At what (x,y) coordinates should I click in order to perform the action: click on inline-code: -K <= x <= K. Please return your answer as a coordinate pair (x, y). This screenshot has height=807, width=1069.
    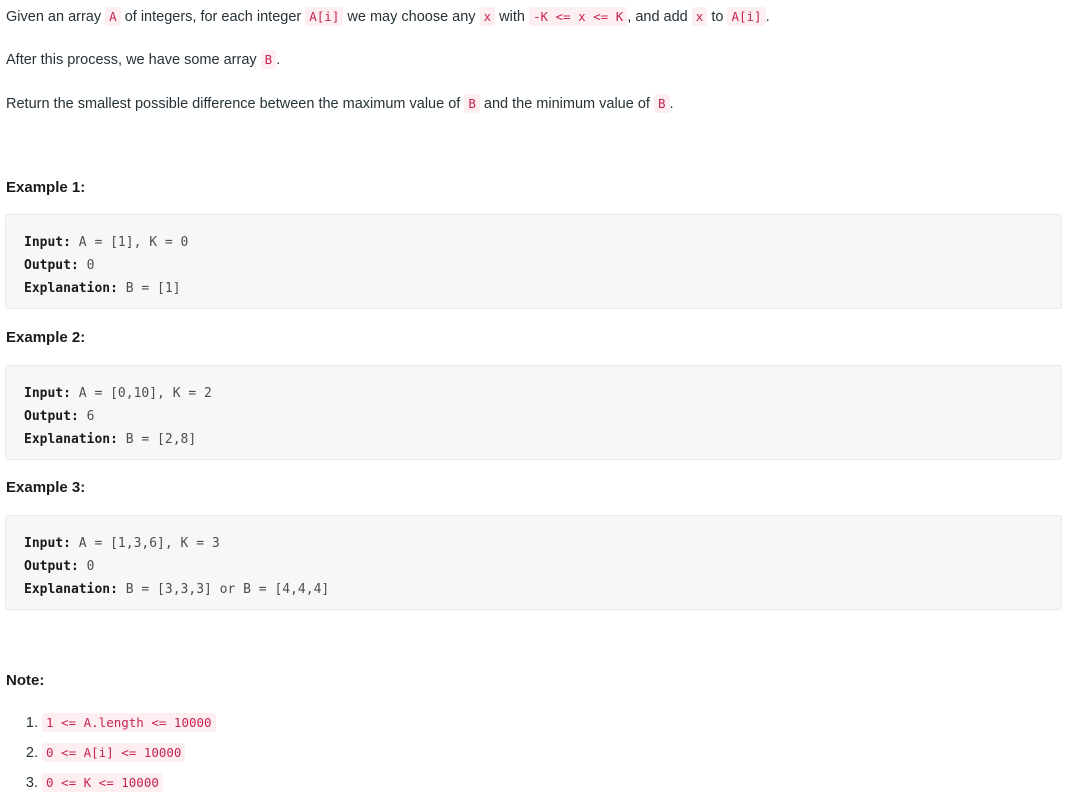
    Looking at the image, I should click on (578, 16).